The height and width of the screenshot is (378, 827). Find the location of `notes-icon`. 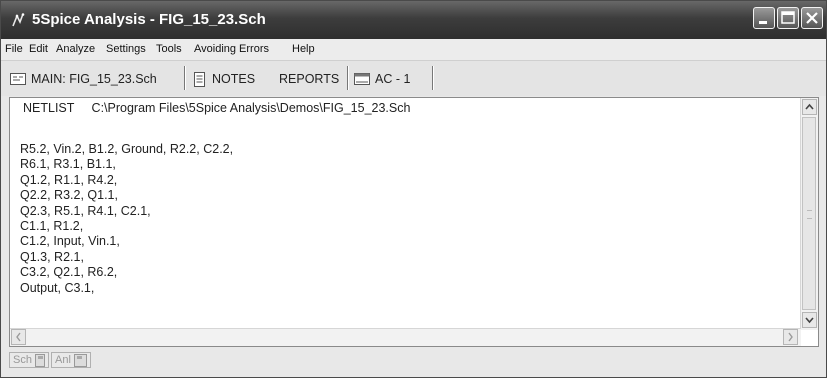

notes-icon is located at coordinates (199, 79).